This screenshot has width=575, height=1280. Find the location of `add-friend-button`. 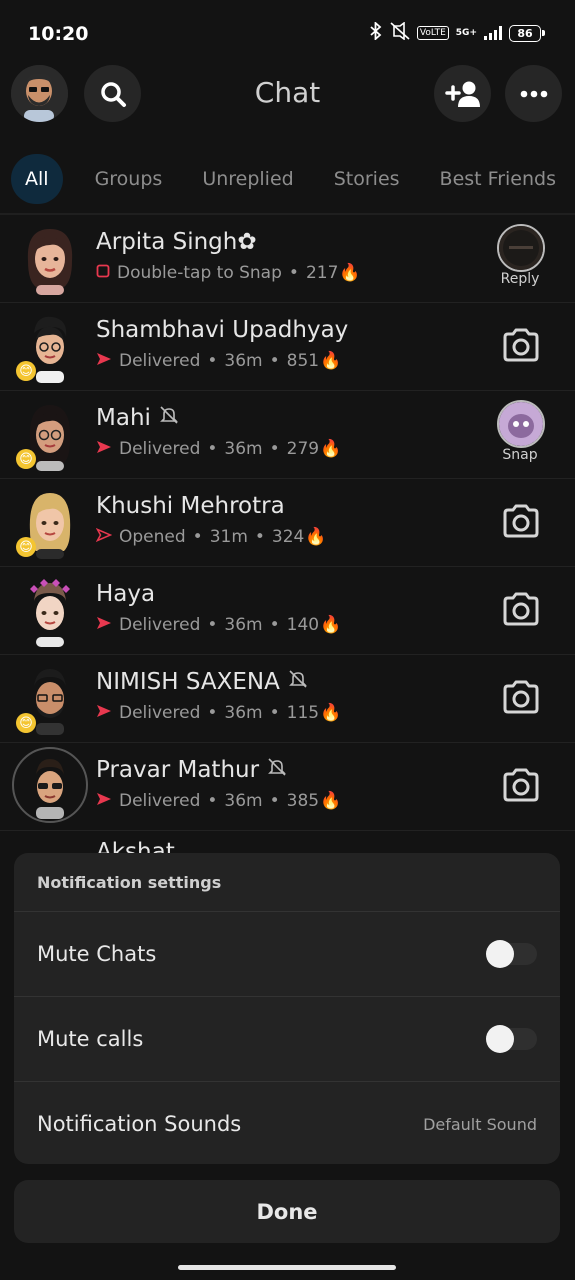

add-friend-button is located at coordinates (462, 93).